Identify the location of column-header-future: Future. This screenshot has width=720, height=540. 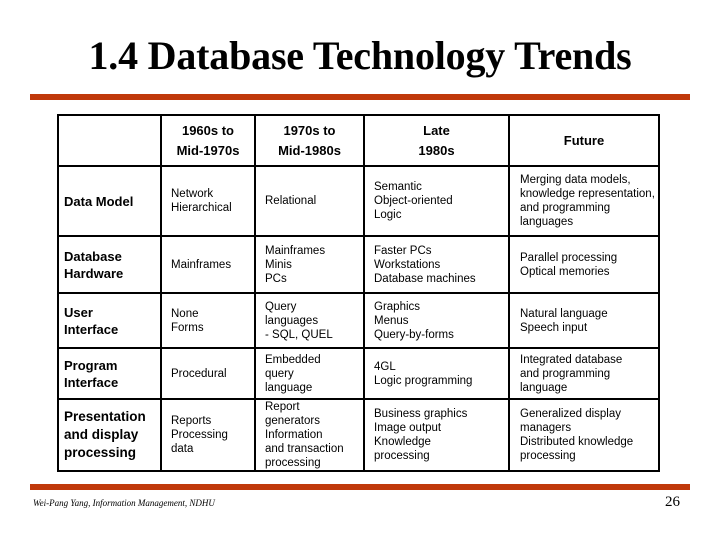
(584, 140).